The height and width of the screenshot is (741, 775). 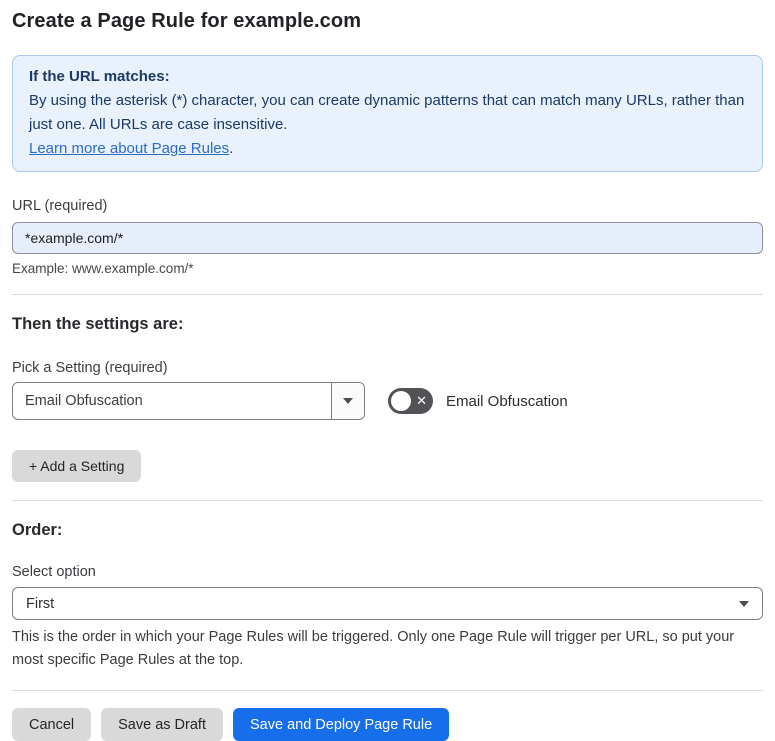 What do you see at coordinates (231, 148) in the screenshot?
I see `link-period: .` at bounding box center [231, 148].